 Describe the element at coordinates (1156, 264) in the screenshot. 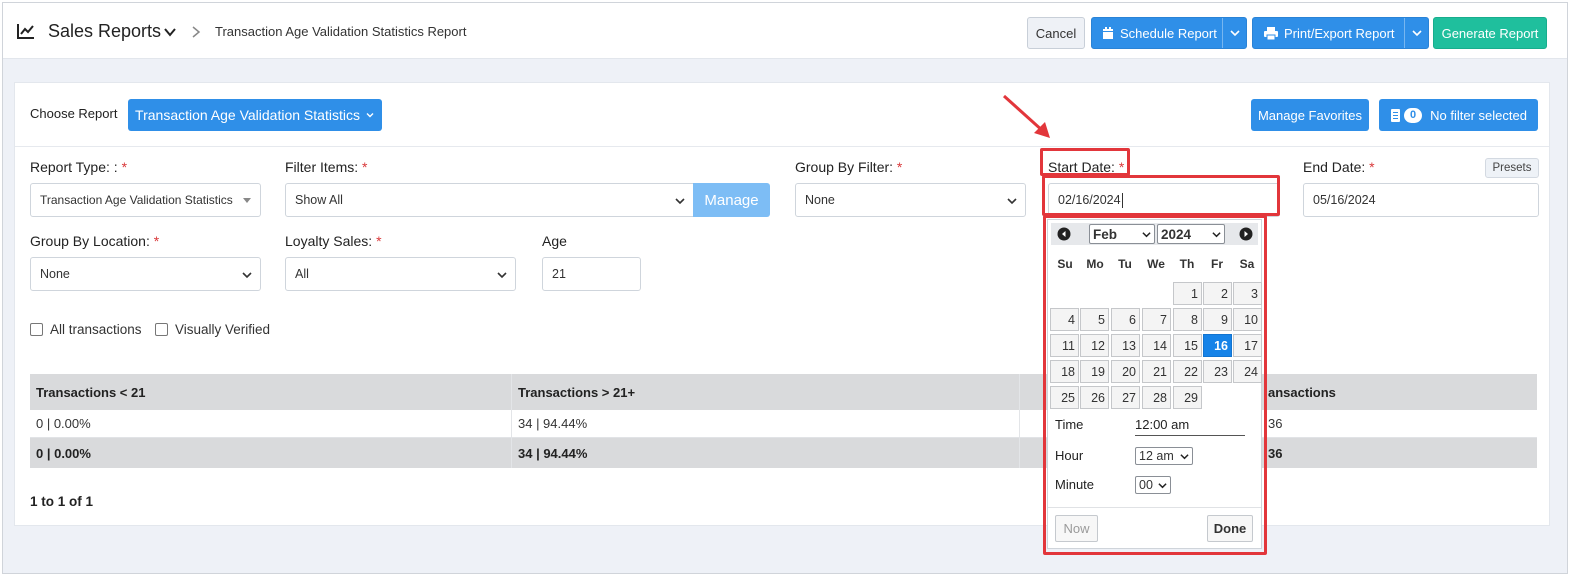

I see `weekday-label: We` at that location.